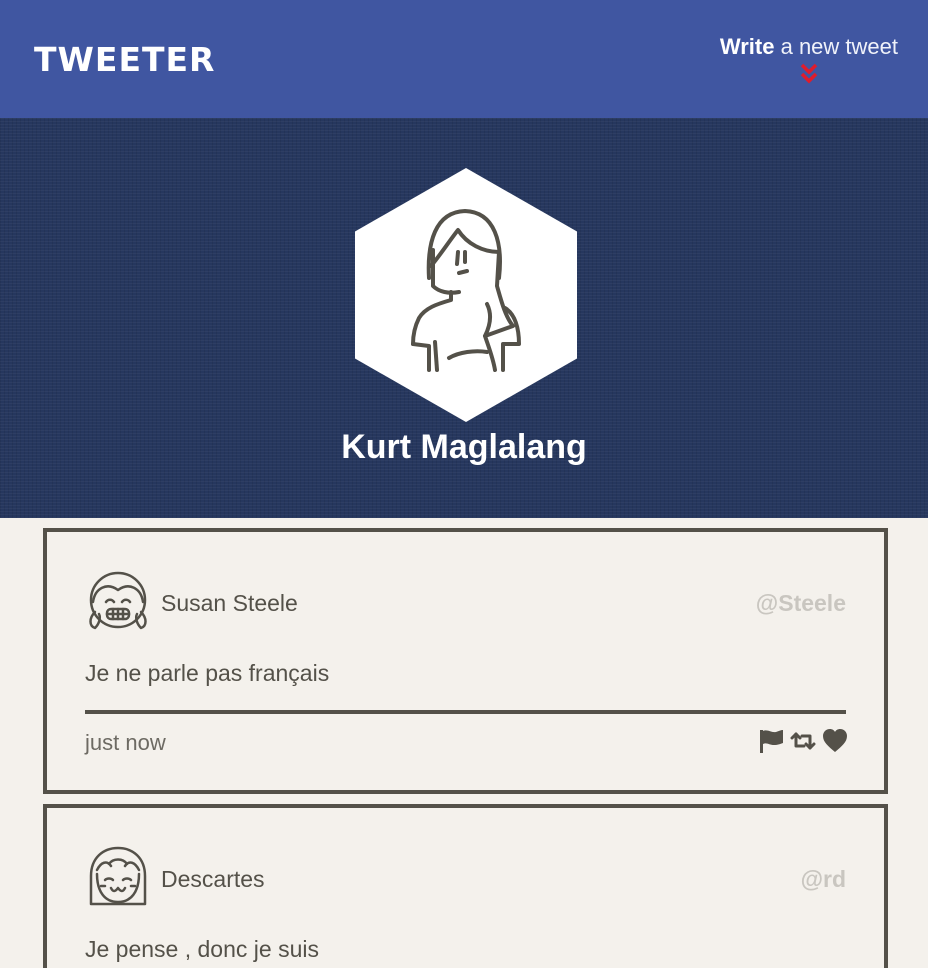 This screenshot has width=928, height=968. Describe the element at coordinates (809, 74) in the screenshot. I see `double-chevron-down-icon` at that location.